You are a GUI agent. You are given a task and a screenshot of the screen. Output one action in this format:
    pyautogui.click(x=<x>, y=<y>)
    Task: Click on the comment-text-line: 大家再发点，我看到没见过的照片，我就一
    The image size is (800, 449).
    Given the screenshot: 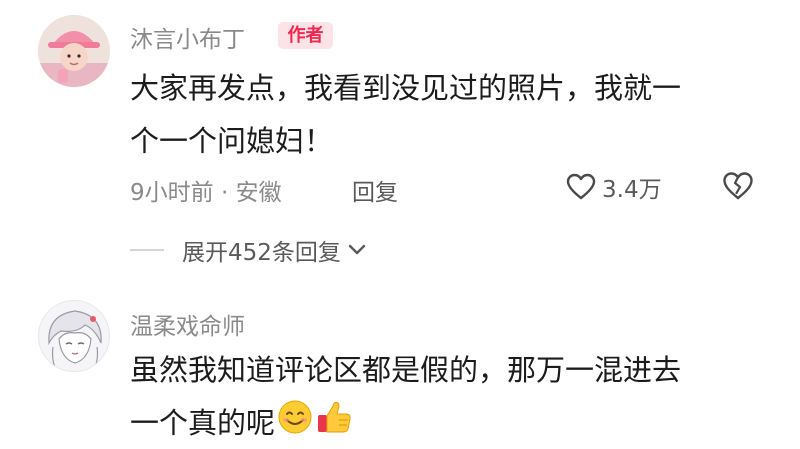 What is the action you would take?
    pyautogui.click(x=406, y=88)
    